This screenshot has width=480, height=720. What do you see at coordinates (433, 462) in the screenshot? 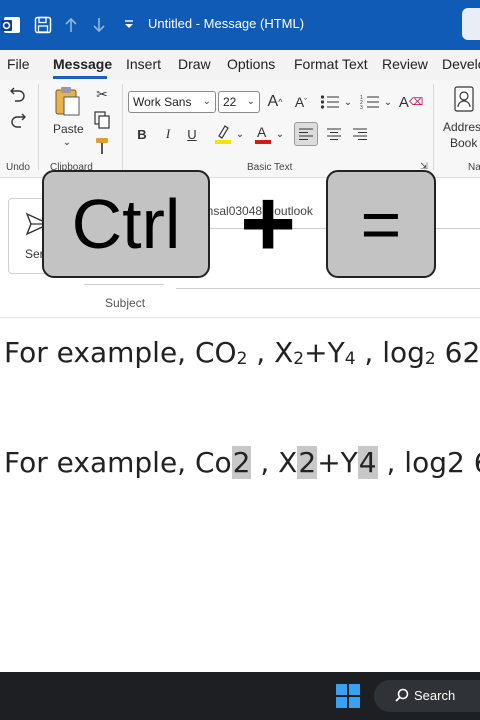
I see `text-run: , log2 6` at bounding box center [433, 462].